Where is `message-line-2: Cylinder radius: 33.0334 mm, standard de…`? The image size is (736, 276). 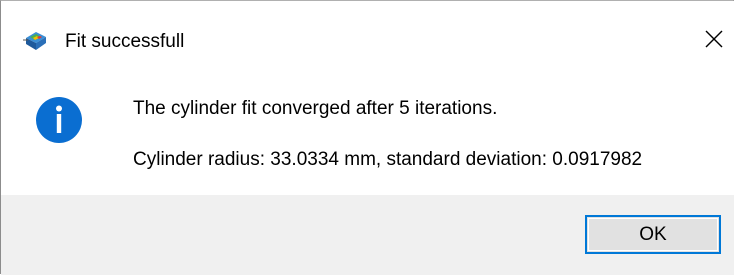 message-line-2: Cylinder radius: 33.0334 mm, standard de… is located at coordinates (388, 159).